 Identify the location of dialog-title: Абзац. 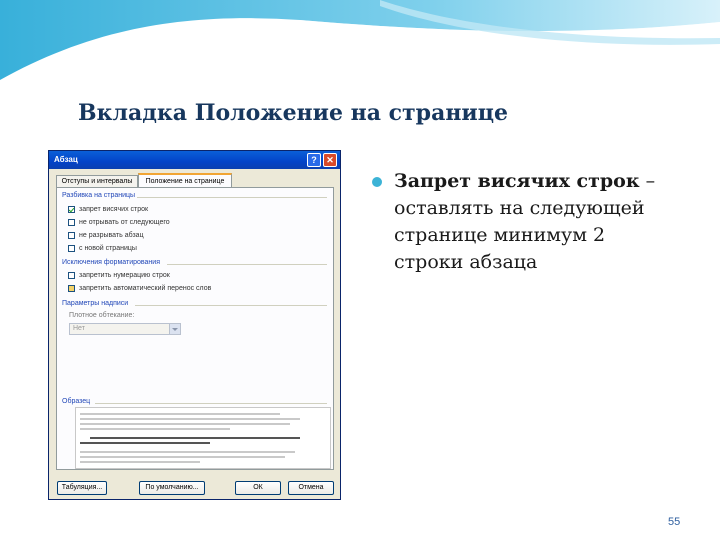
(66, 159).